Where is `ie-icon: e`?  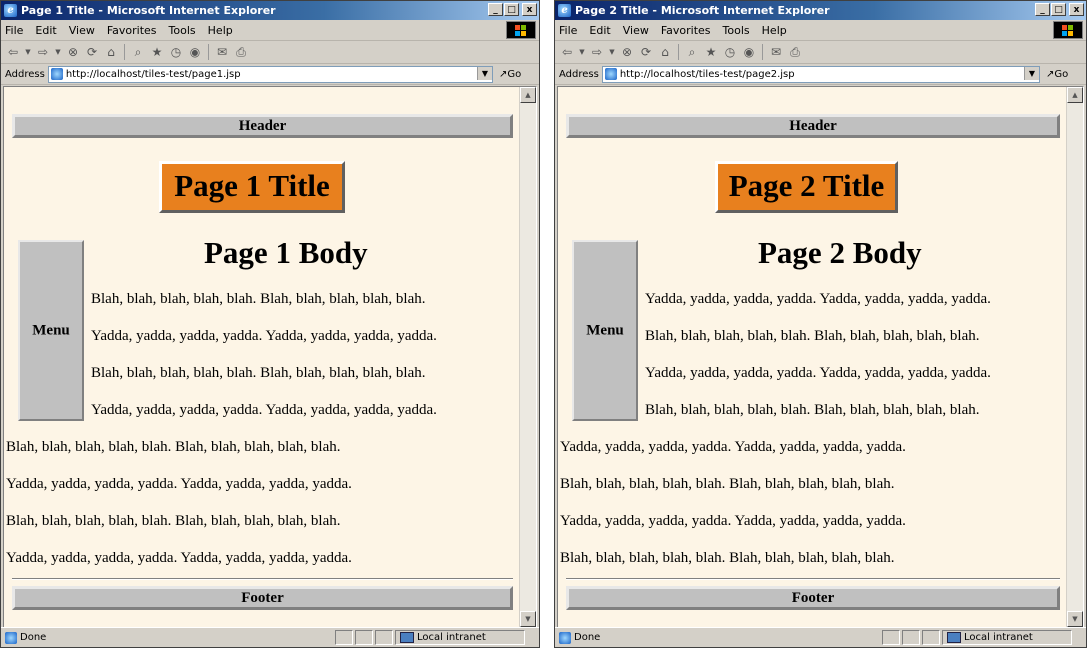
ie-icon: e is located at coordinates (10, 10).